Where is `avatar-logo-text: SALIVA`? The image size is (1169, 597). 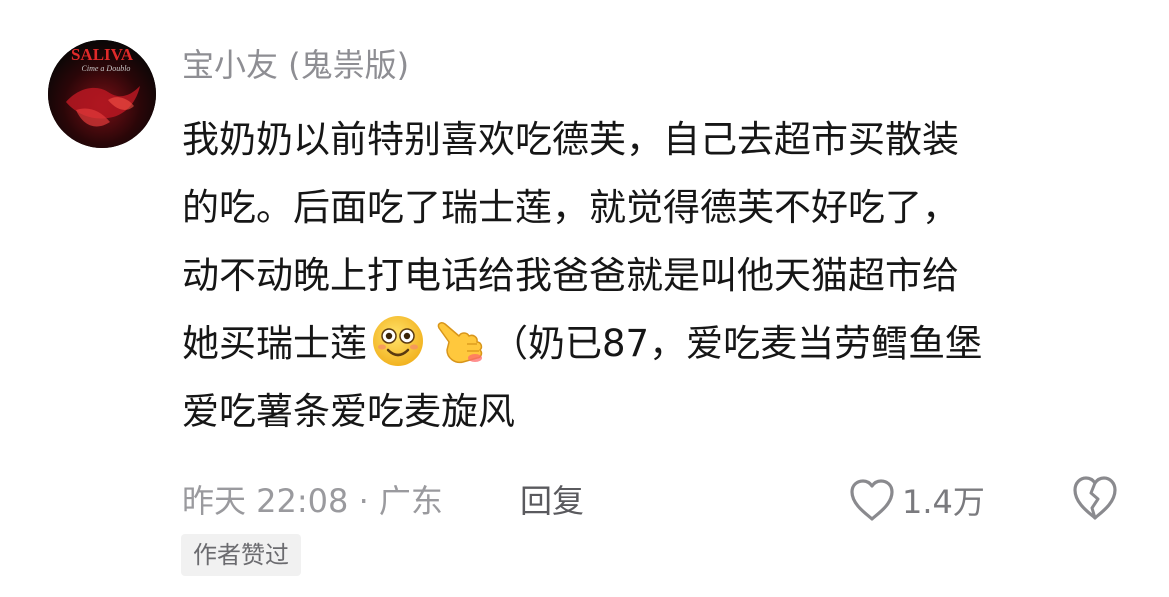 avatar-logo-text: SALIVA is located at coordinates (102, 54).